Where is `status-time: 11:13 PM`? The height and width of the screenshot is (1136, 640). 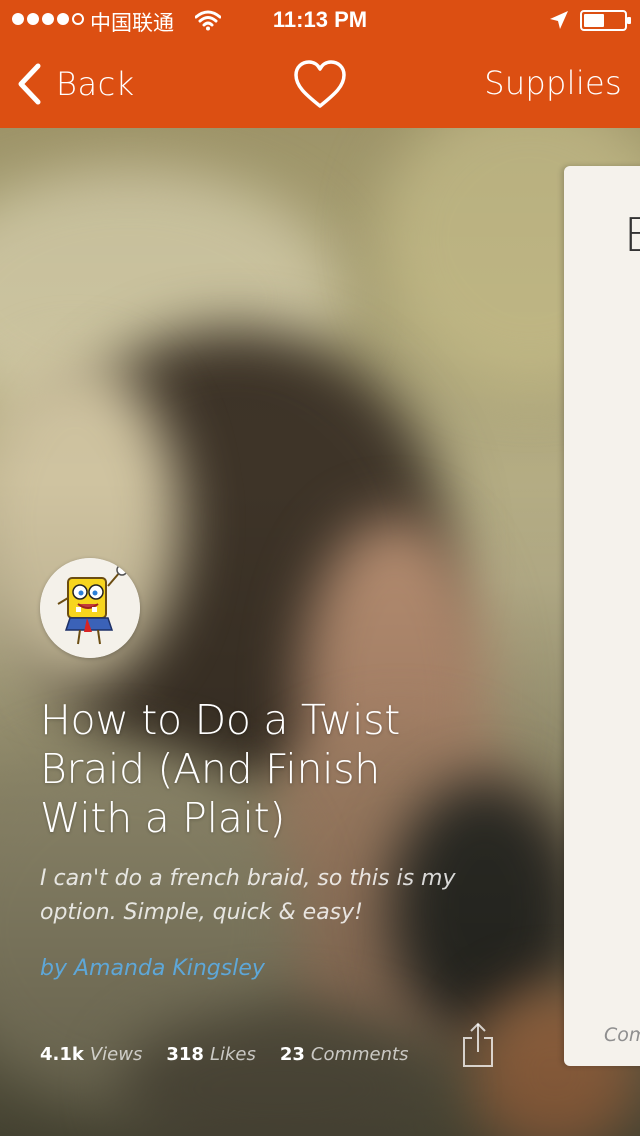
status-time: 11:13 PM is located at coordinates (320, 19).